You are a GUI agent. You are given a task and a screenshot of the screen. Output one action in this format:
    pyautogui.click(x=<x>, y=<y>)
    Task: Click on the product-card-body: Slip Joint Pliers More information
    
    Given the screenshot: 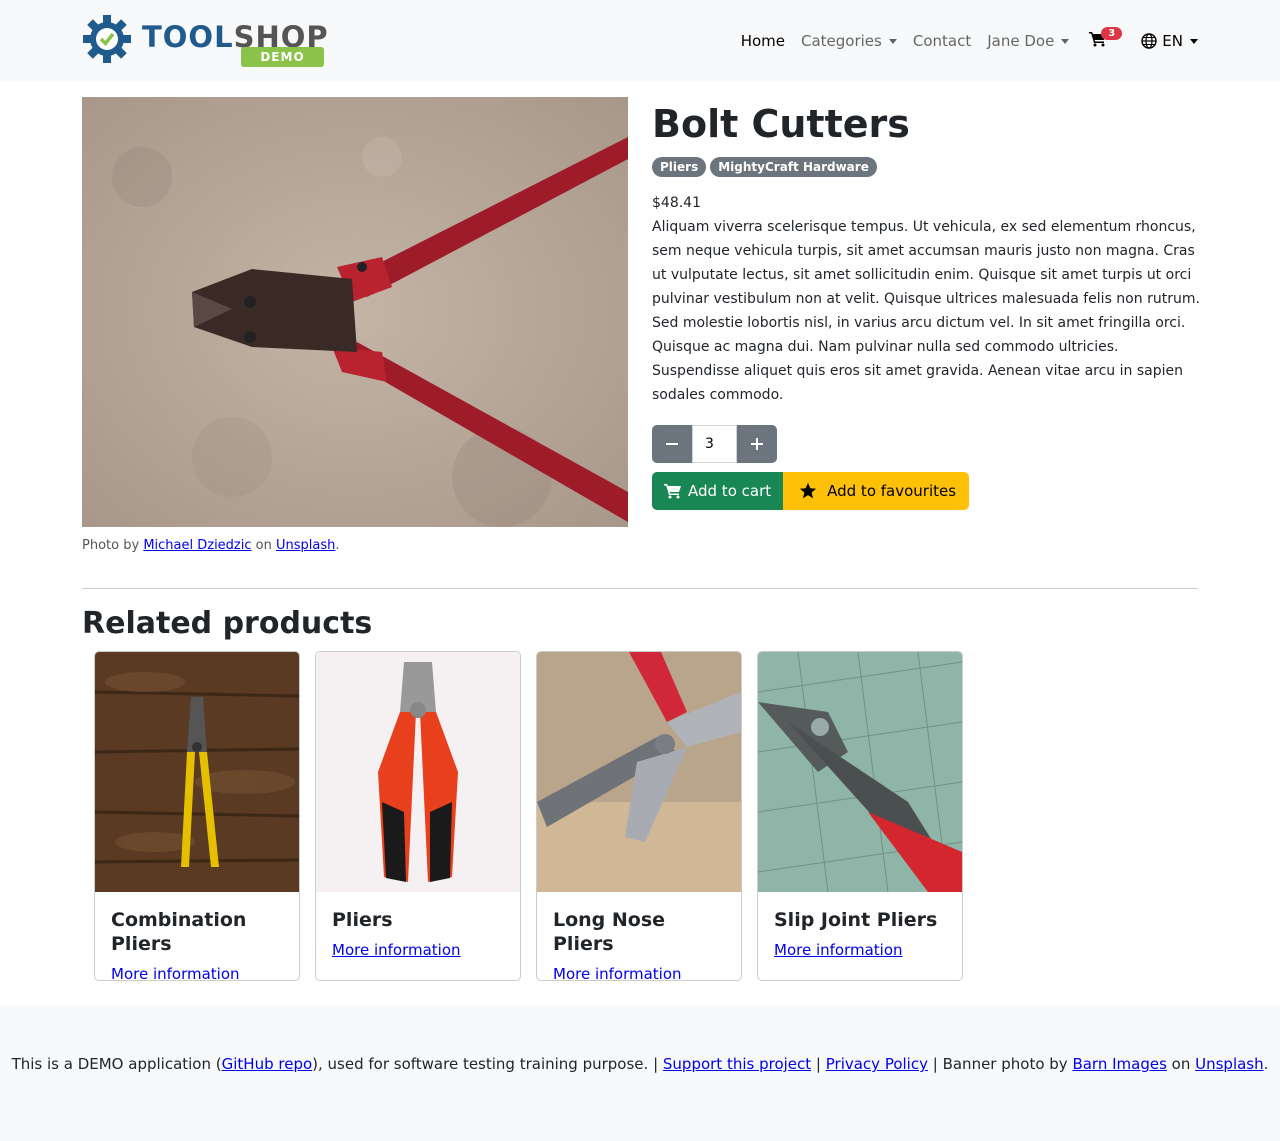 What is the action you would take?
    pyautogui.click(x=860, y=933)
    